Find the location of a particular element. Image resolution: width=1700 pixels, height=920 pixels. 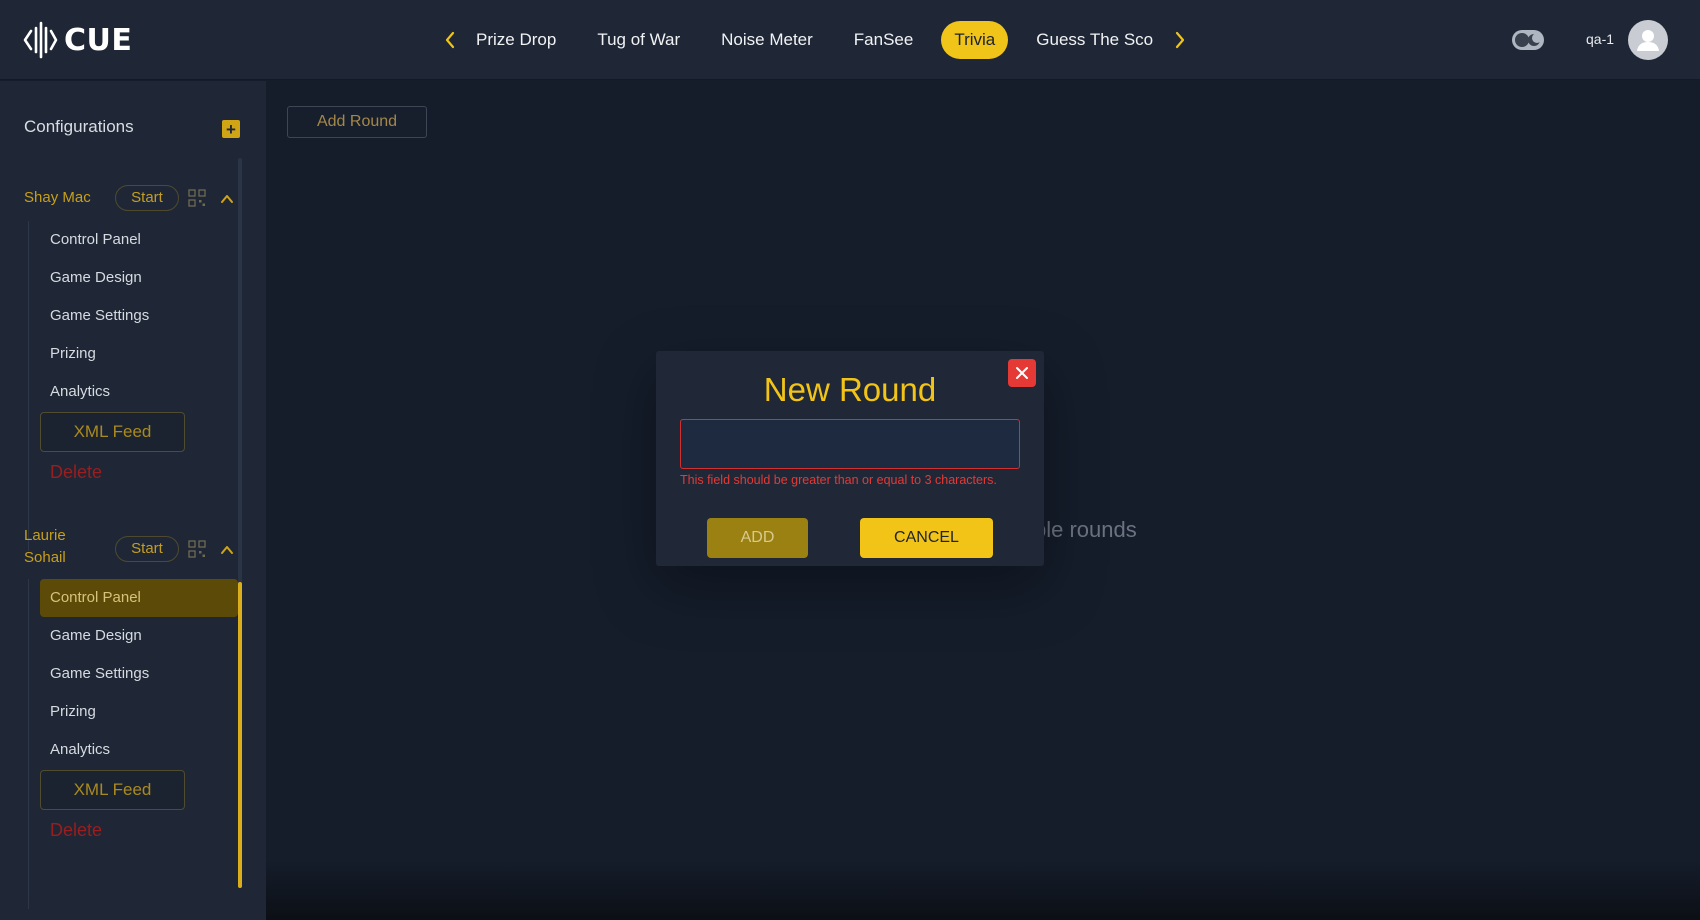

chevron-left-icon is located at coordinates (450, 40).